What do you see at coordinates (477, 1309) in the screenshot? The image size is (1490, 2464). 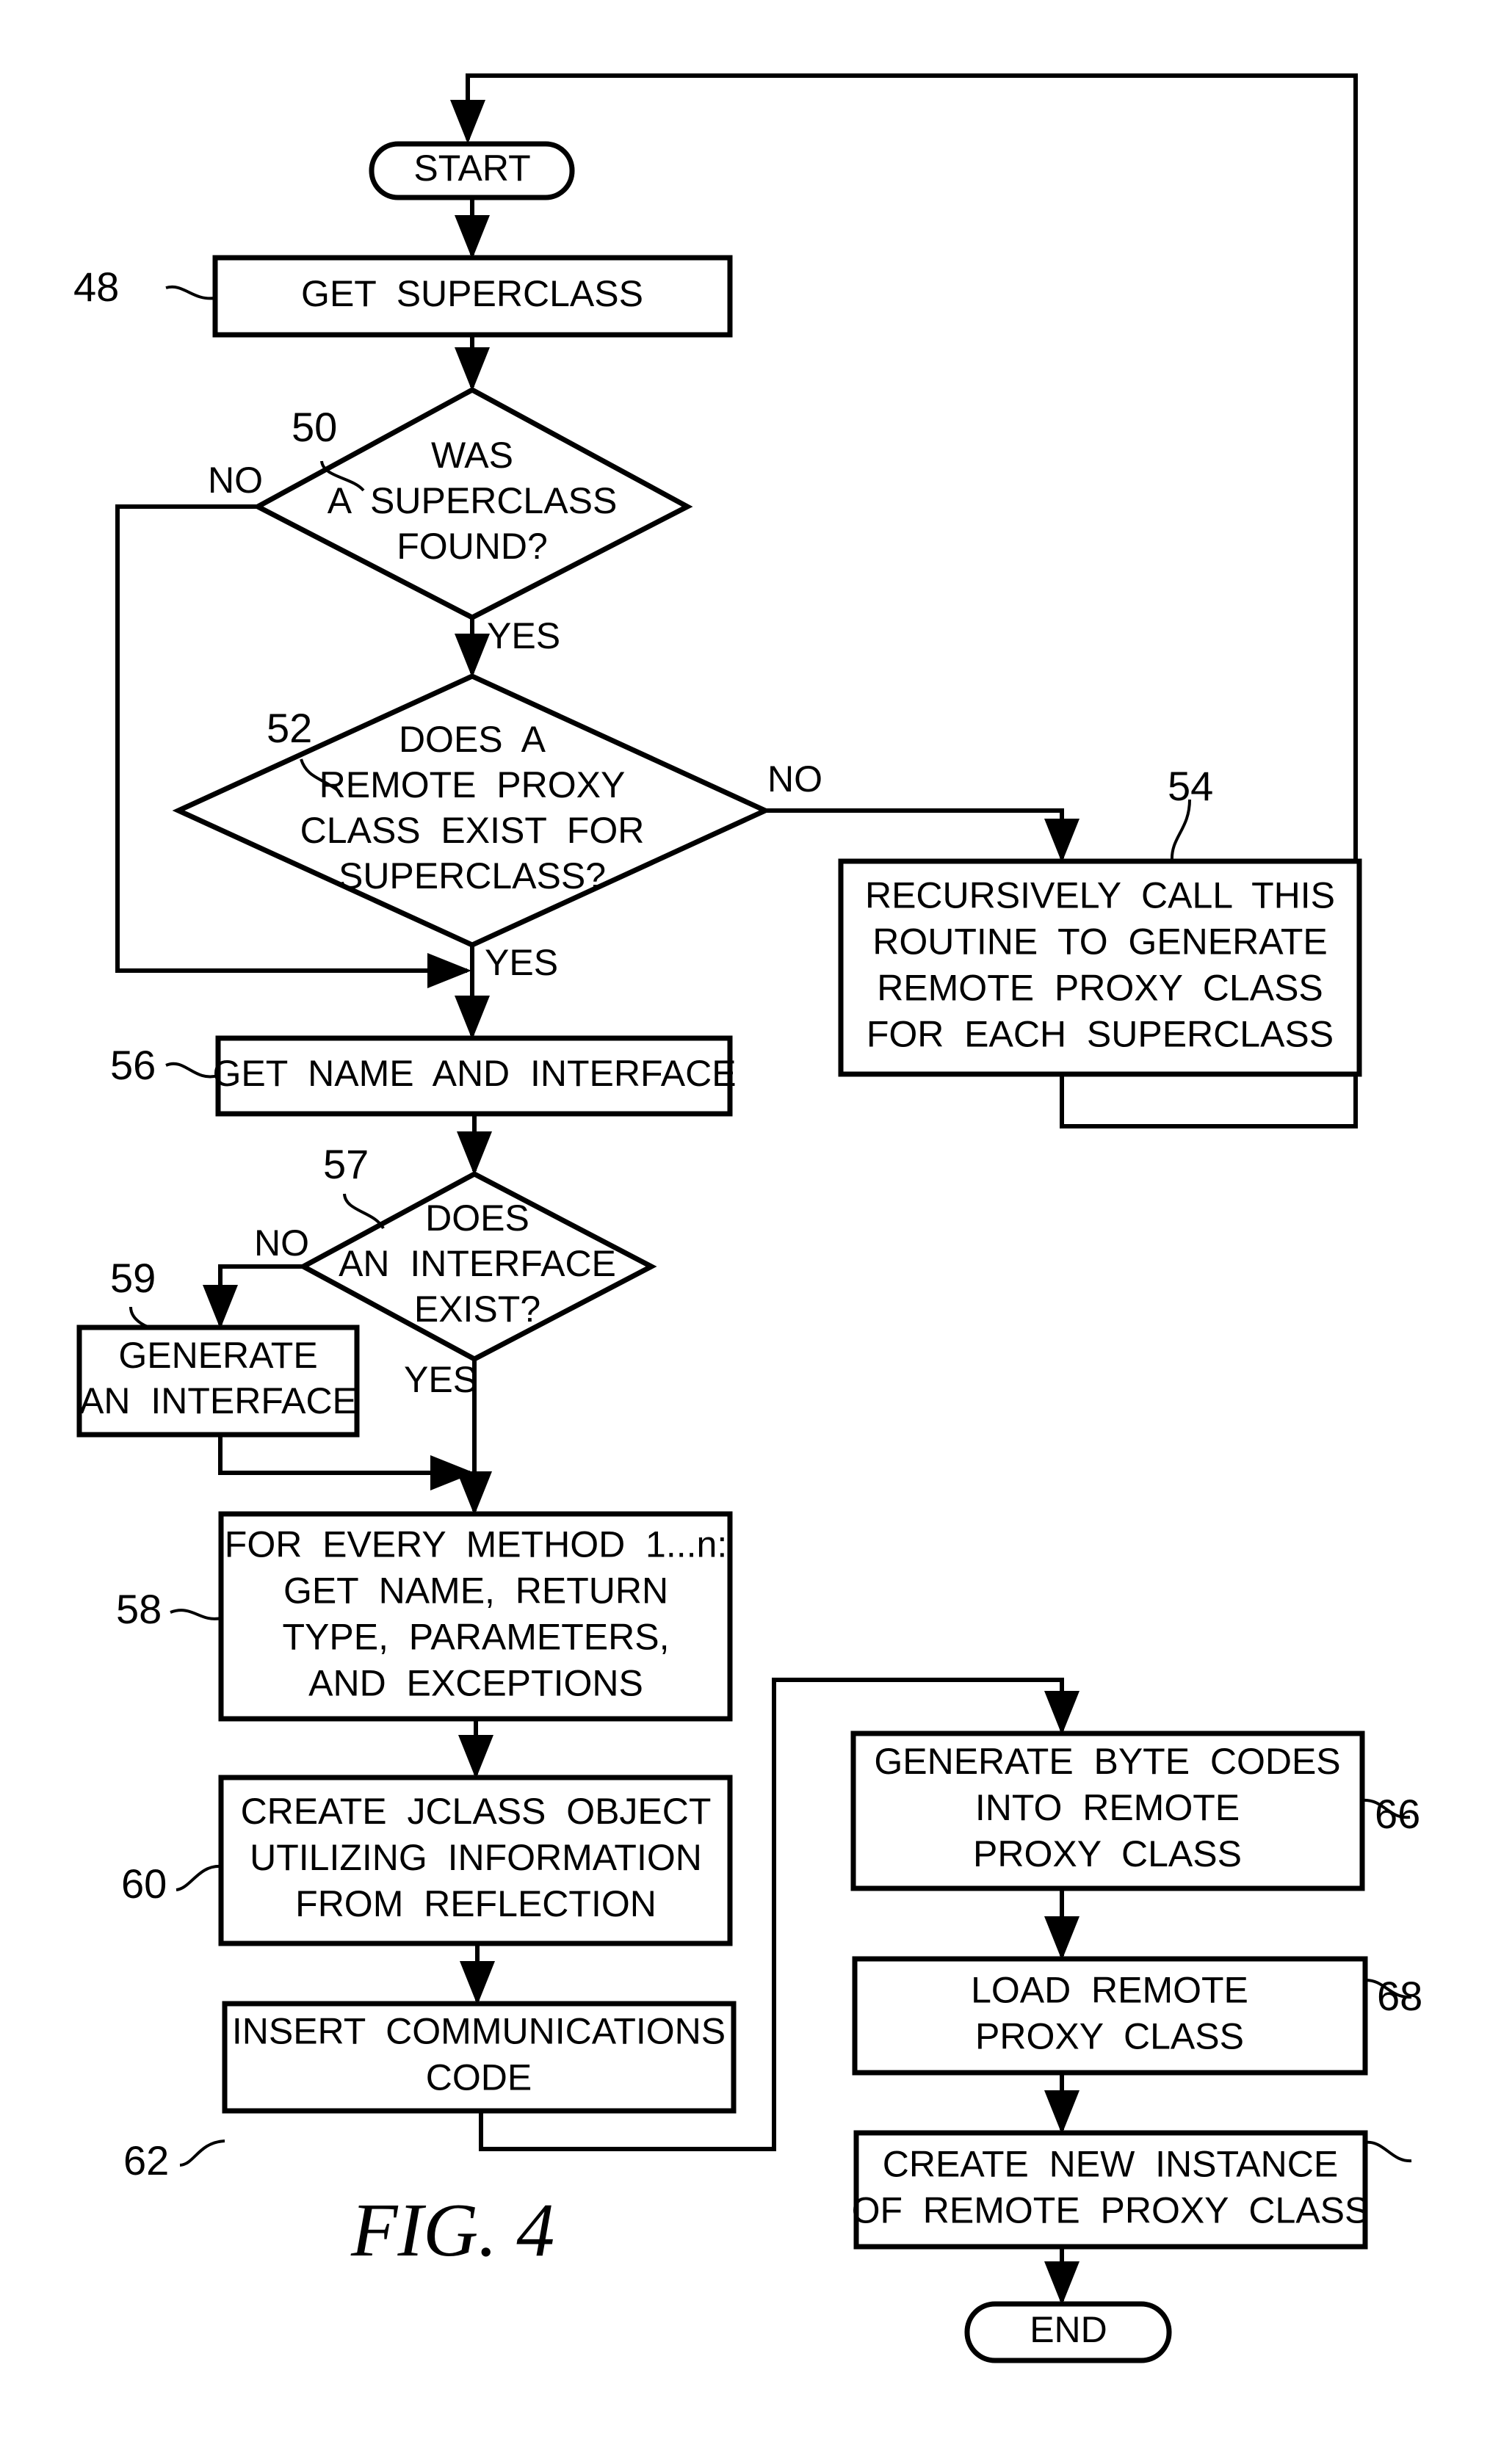 I see `node-57-text: EXIST?` at bounding box center [477, 1309].